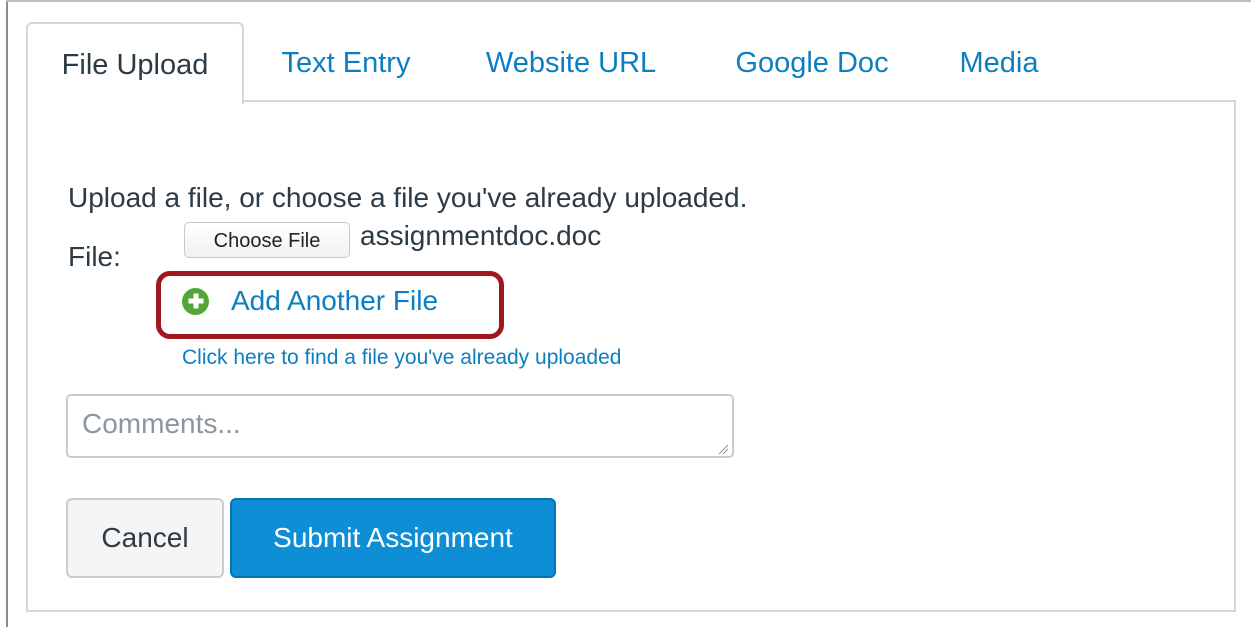 The width and height of the screenshot is (1251, 627). Describe the element at coordinates (481, 235) in the screenshot. I see `selected-file-name: assignmentdoc.doc` at that location.